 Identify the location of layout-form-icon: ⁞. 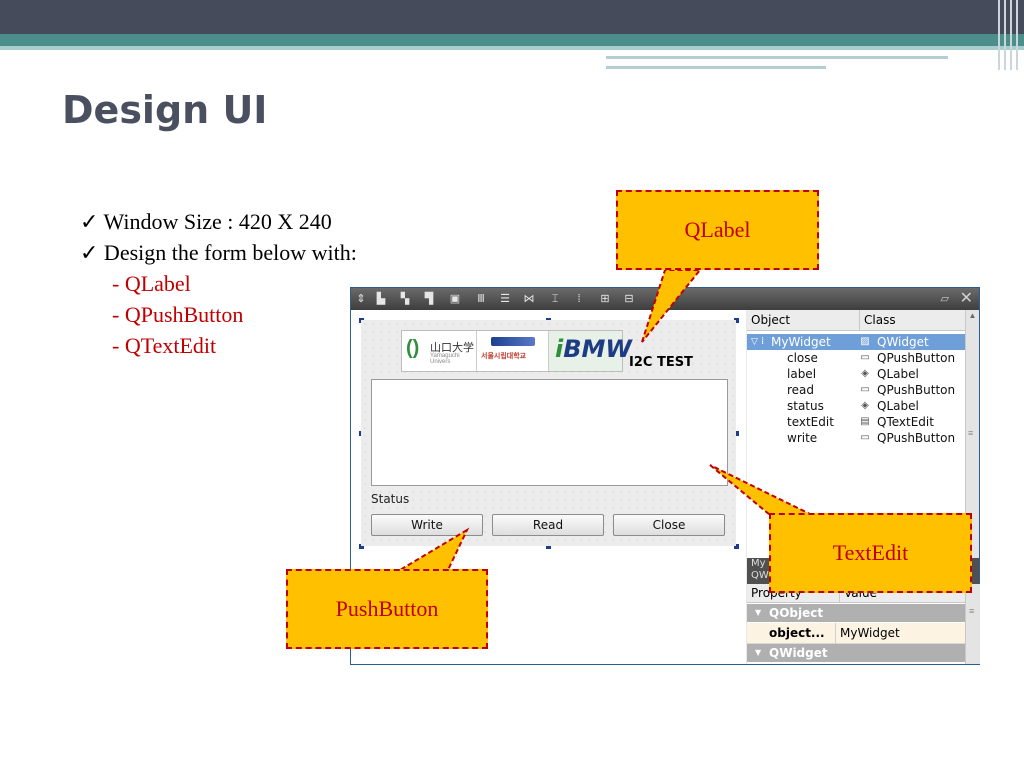
(579, 299).